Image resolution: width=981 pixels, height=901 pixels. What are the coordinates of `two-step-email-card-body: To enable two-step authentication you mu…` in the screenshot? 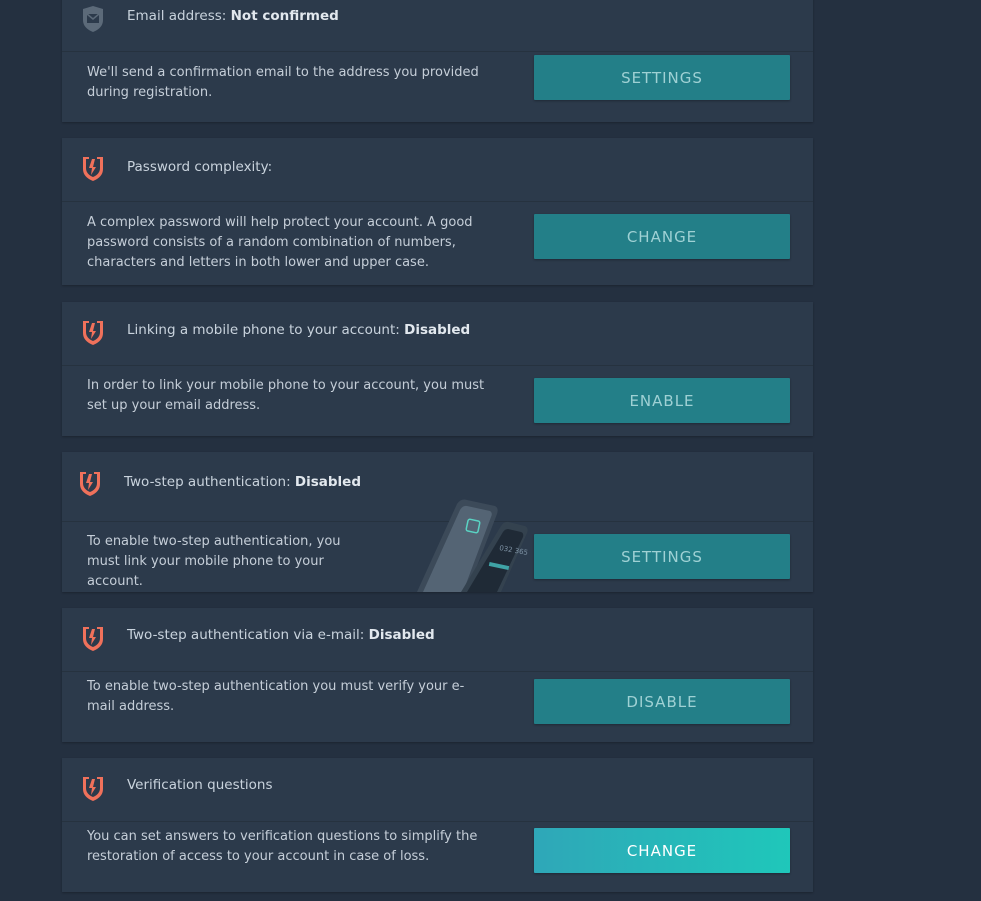 It's located at (437, 706).